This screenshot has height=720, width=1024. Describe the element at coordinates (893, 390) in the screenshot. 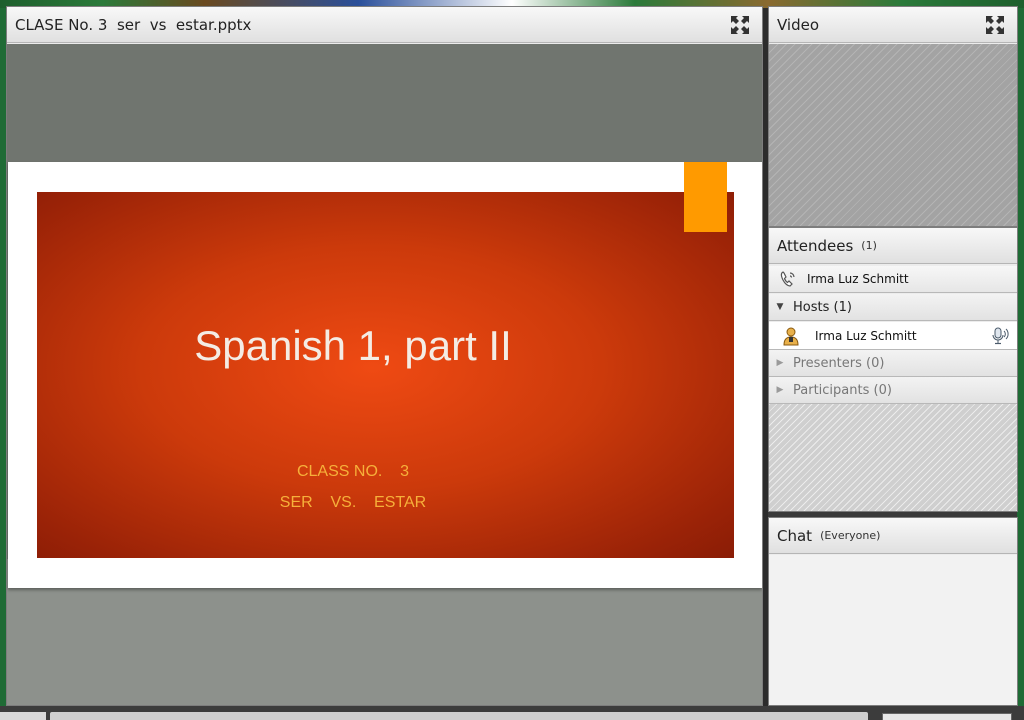

I see `group-participants: ▶ Participants (0)` at that location.